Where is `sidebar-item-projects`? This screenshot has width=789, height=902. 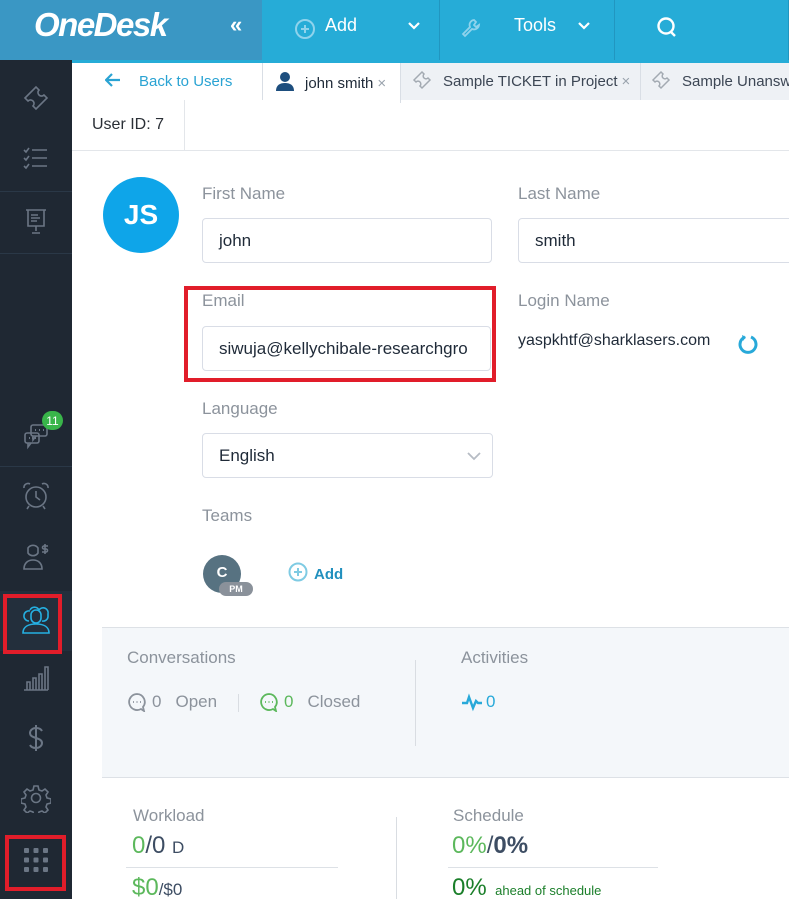 sidebar-item-projects is located at coordinates (36, 221).